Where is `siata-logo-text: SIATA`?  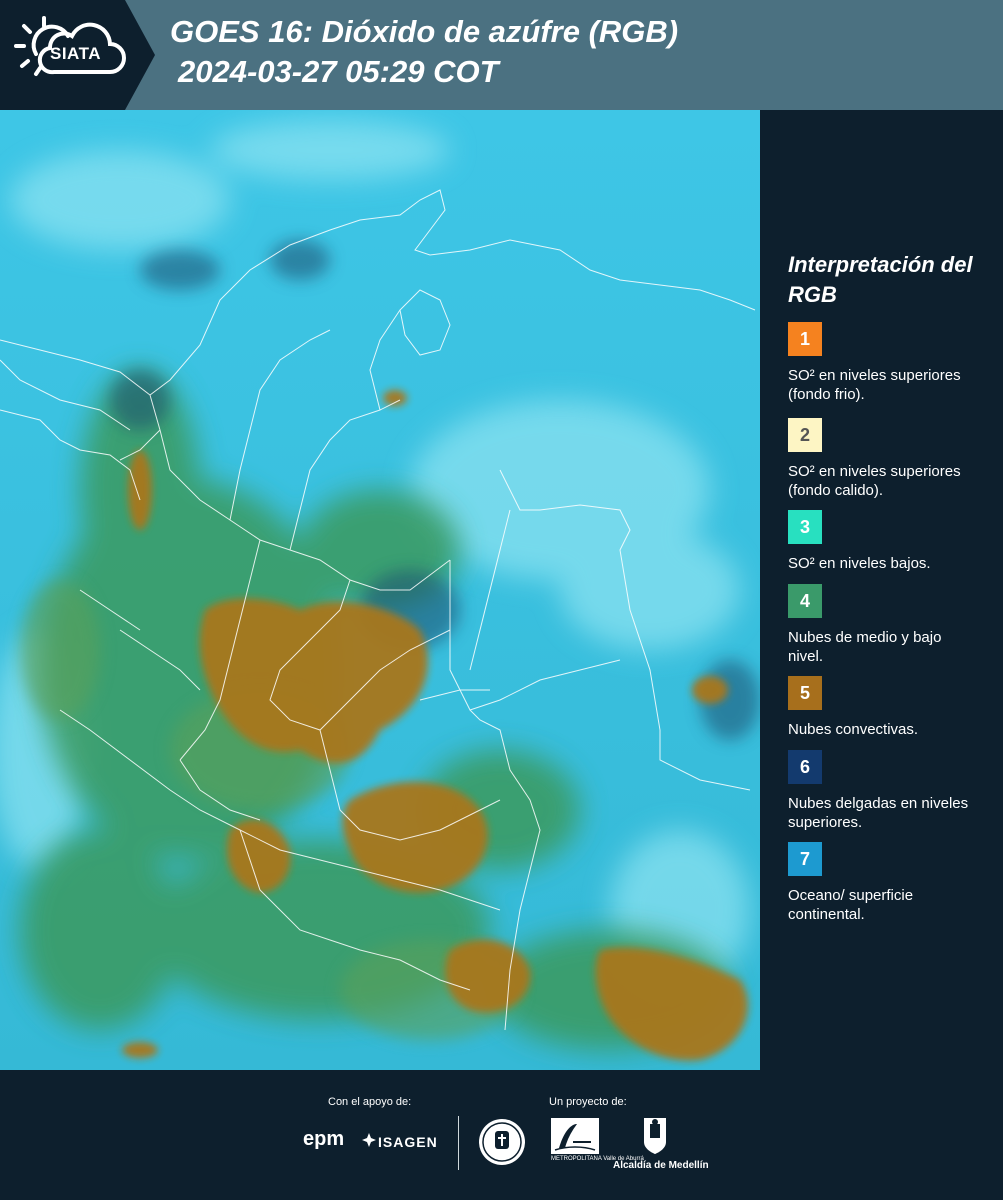
siata-logo-text: SIATA is located at coordinates (75, 53).